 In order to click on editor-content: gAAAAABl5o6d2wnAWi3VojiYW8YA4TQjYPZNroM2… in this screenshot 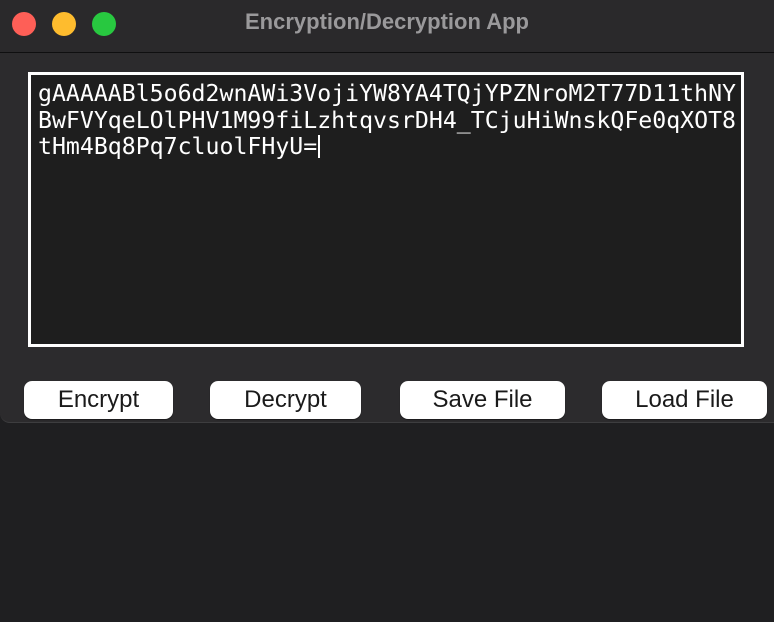, I will do `click(389, 120)`.